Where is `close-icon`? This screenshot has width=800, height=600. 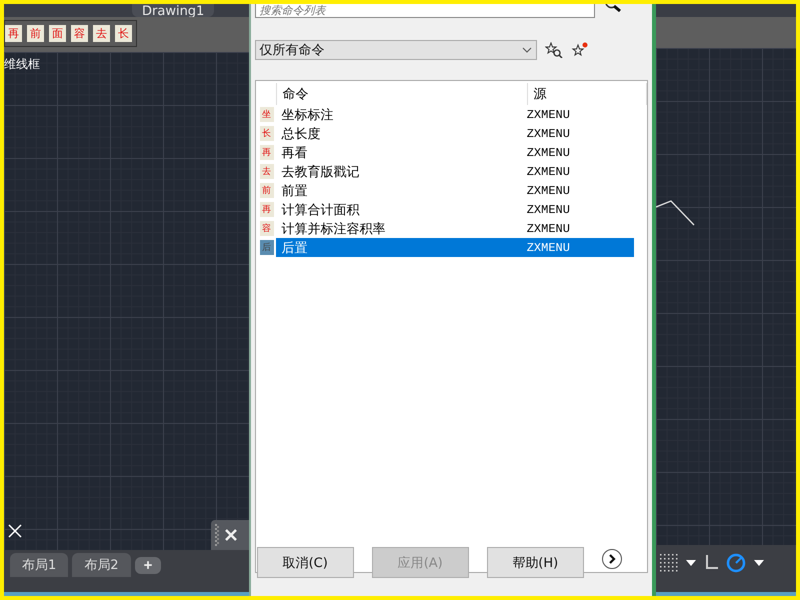 close-icon is located at coordinates (230, 535).